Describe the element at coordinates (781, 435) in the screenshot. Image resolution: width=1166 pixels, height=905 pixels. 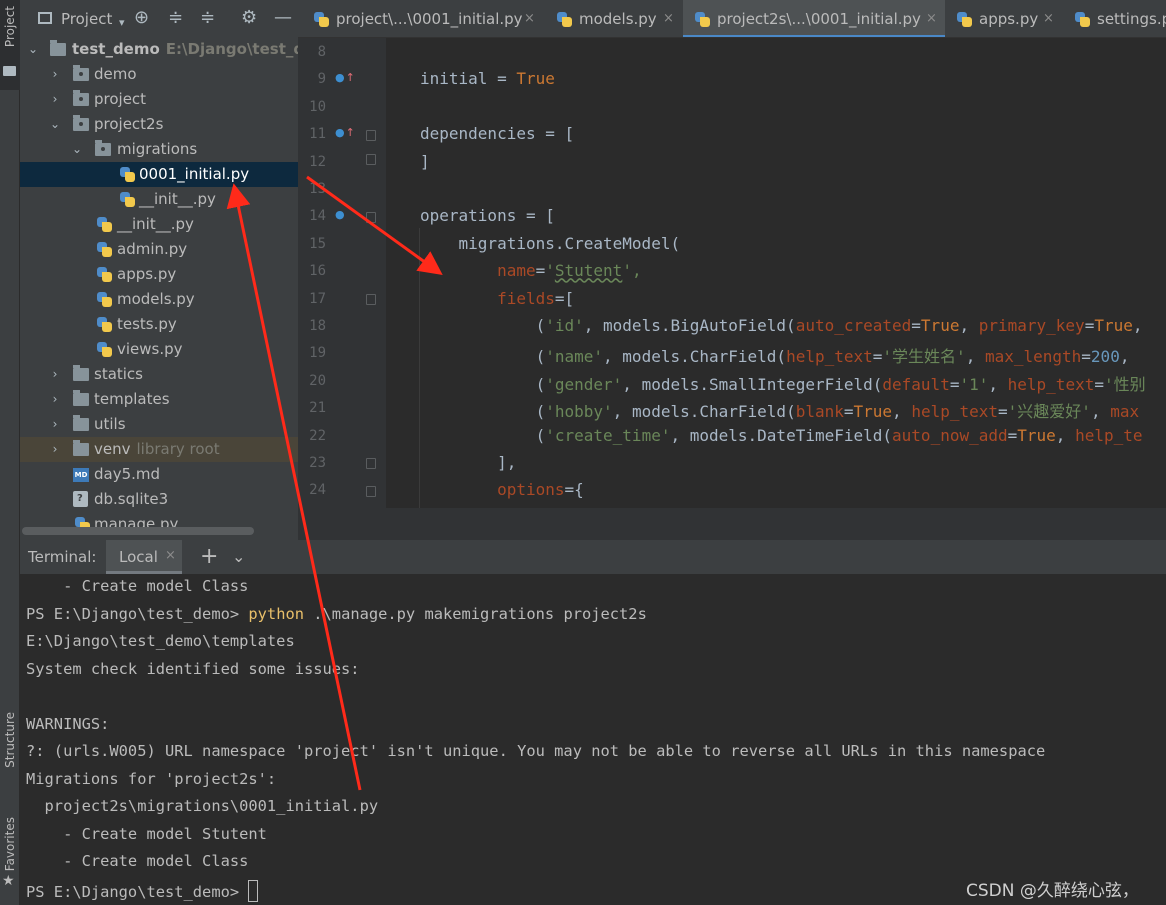
I see `code-token: , models.DateTimeField(` at that location.